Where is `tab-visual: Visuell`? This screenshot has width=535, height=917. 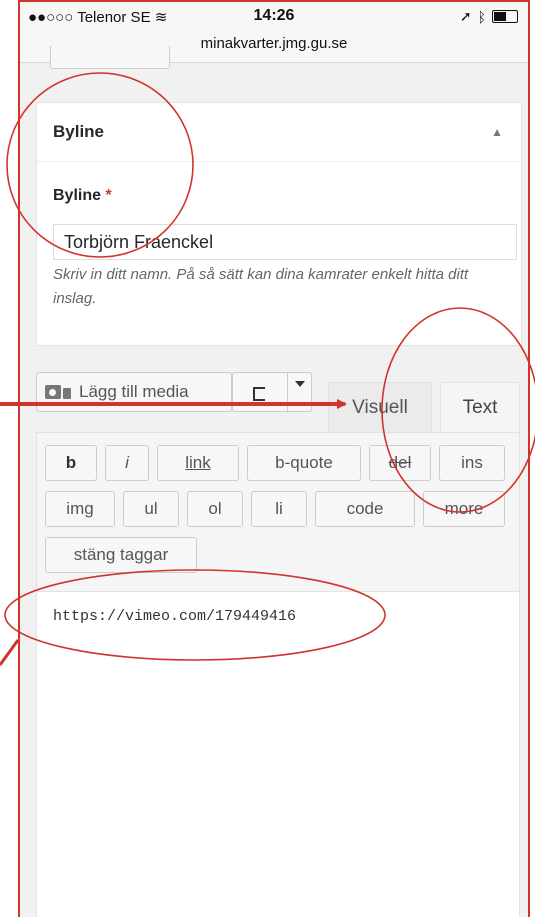
tab-visual: Visuell is located at coordinates (380, 407).